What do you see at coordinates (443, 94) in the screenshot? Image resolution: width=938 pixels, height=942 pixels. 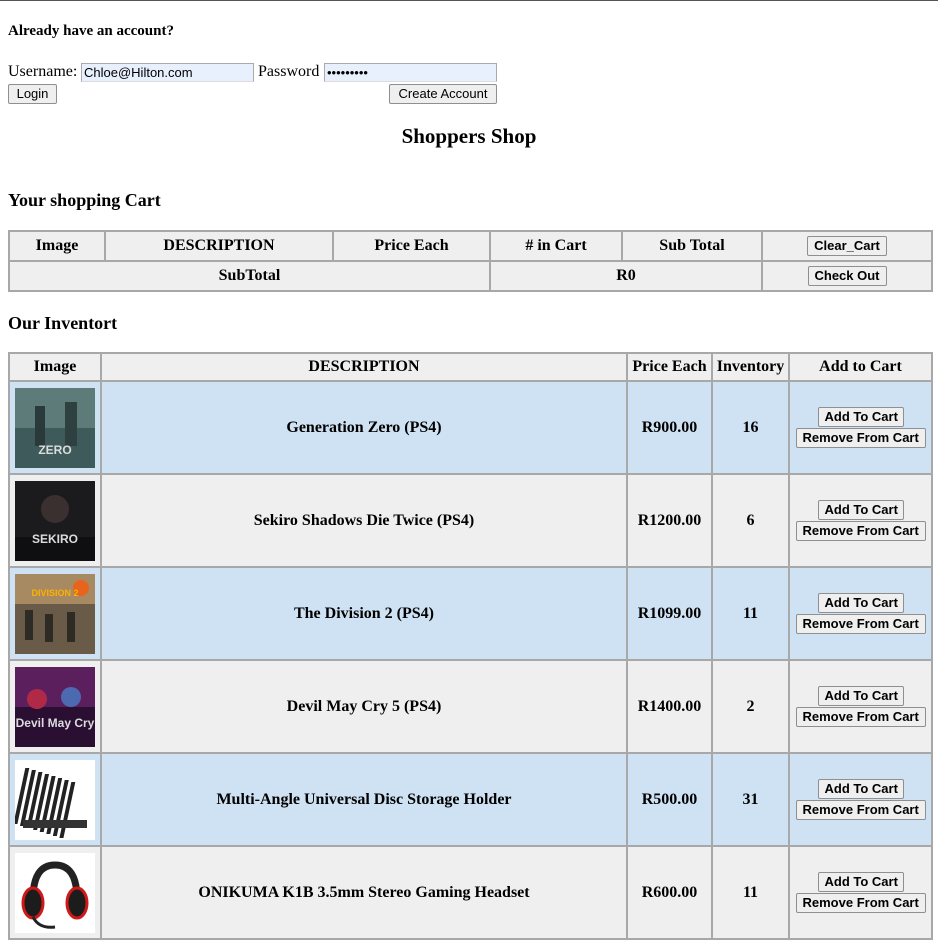 I see `create-account-button: Create Account` at bounding box center [443, 94].